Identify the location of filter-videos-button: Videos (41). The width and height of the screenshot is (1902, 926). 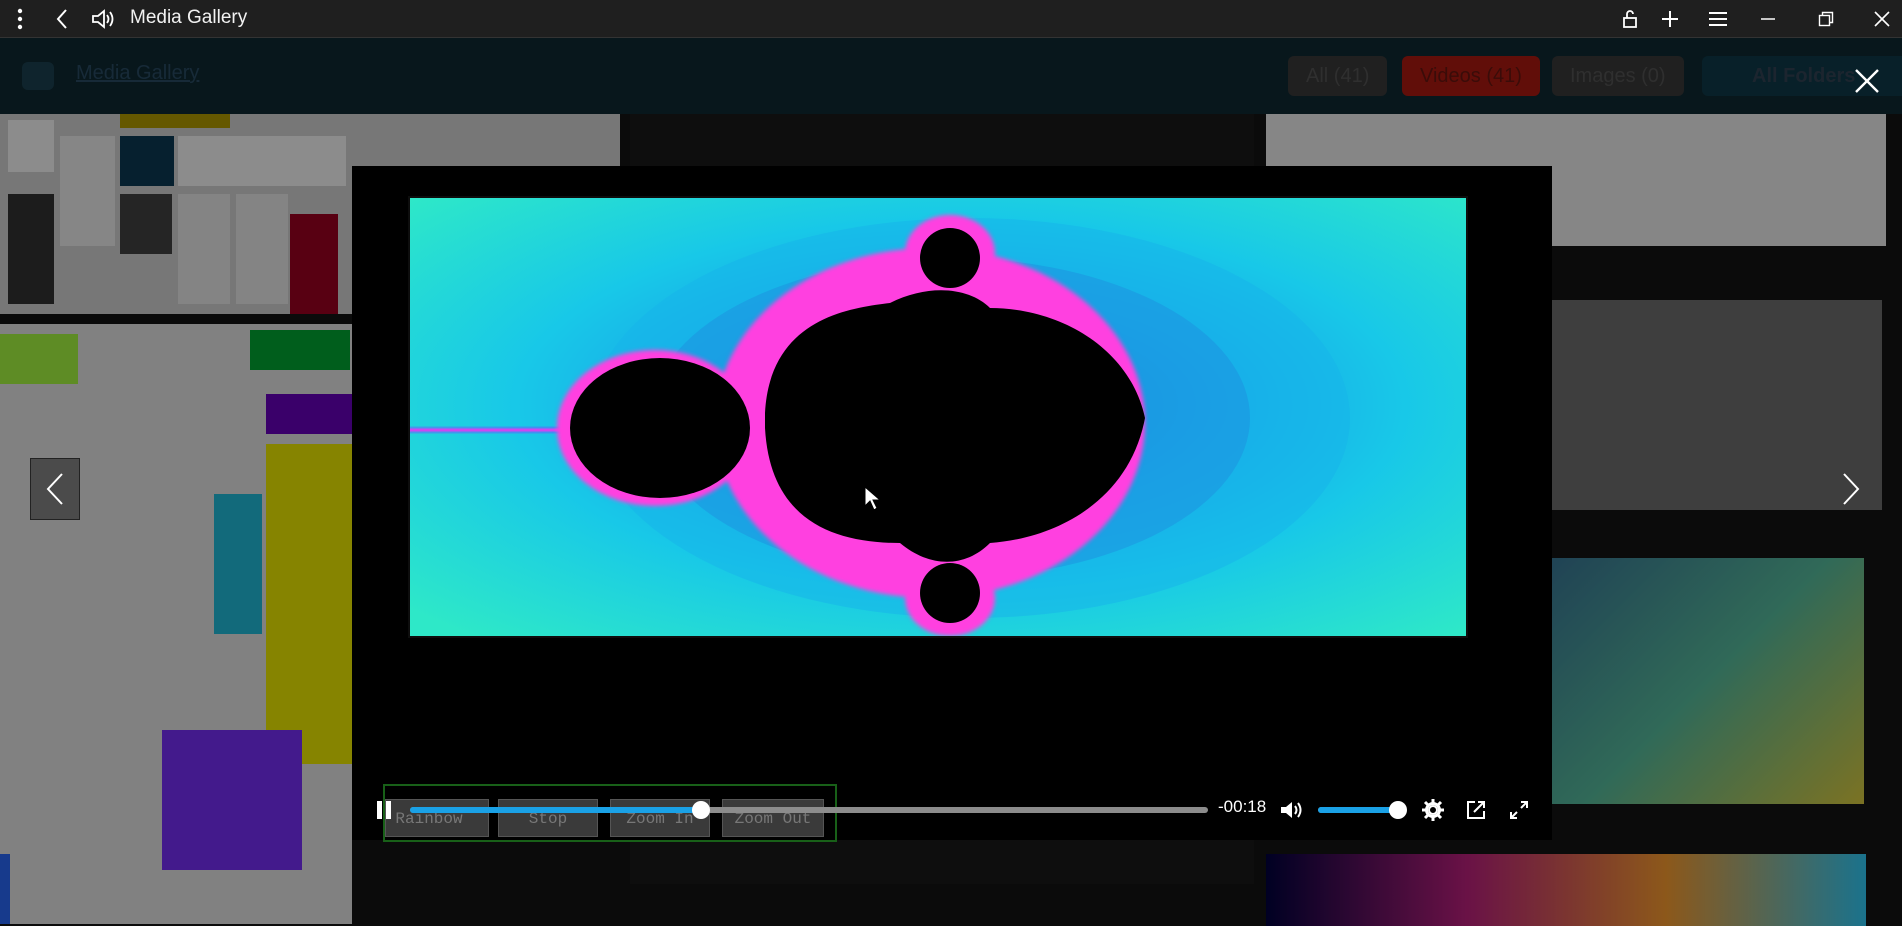
(1471, 76).